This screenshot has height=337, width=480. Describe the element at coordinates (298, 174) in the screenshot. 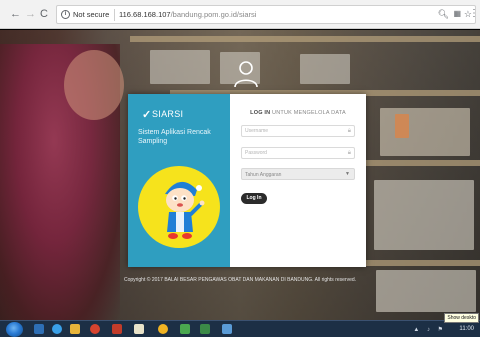

I see `year-select: Tahun Anggaran ▼` at that location.